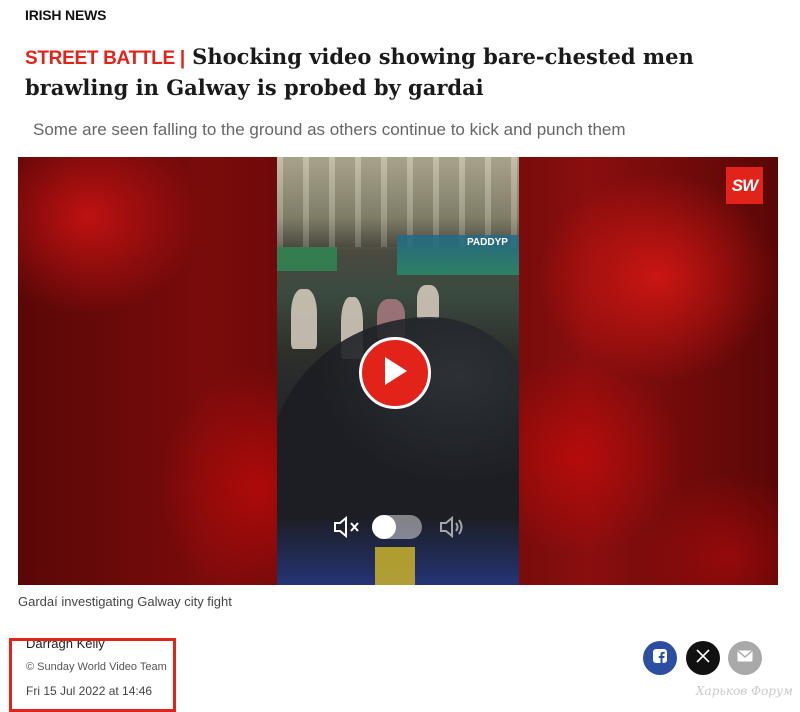 This screenshot has height=712, width=800. What do you see at coordinates (307, 259) in the screenshot?
I see `frame-shop-sign` at bounding box center [307, 259].